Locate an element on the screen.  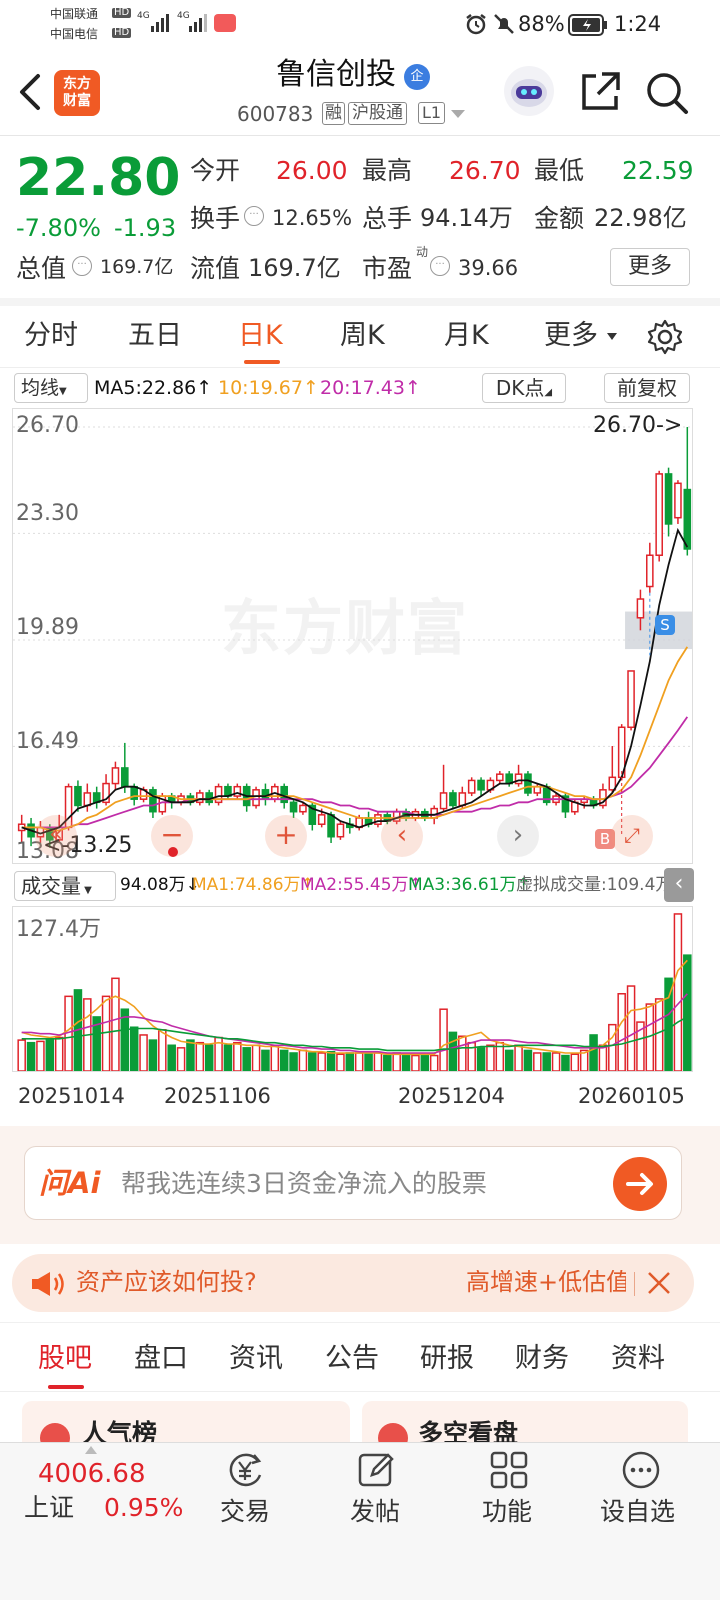
tab-five-day: 五日 is located at coordinates (155, 335).